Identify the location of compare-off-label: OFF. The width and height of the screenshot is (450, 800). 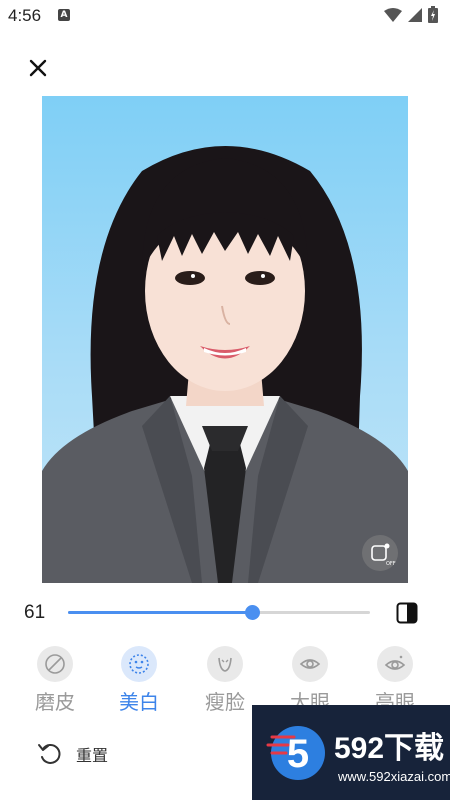
(391, 564).